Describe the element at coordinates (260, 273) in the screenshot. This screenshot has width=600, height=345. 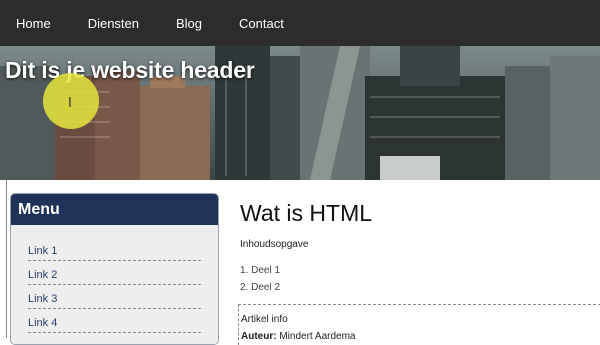
I see `toc-item-1: 1. Deel 1` at that location.